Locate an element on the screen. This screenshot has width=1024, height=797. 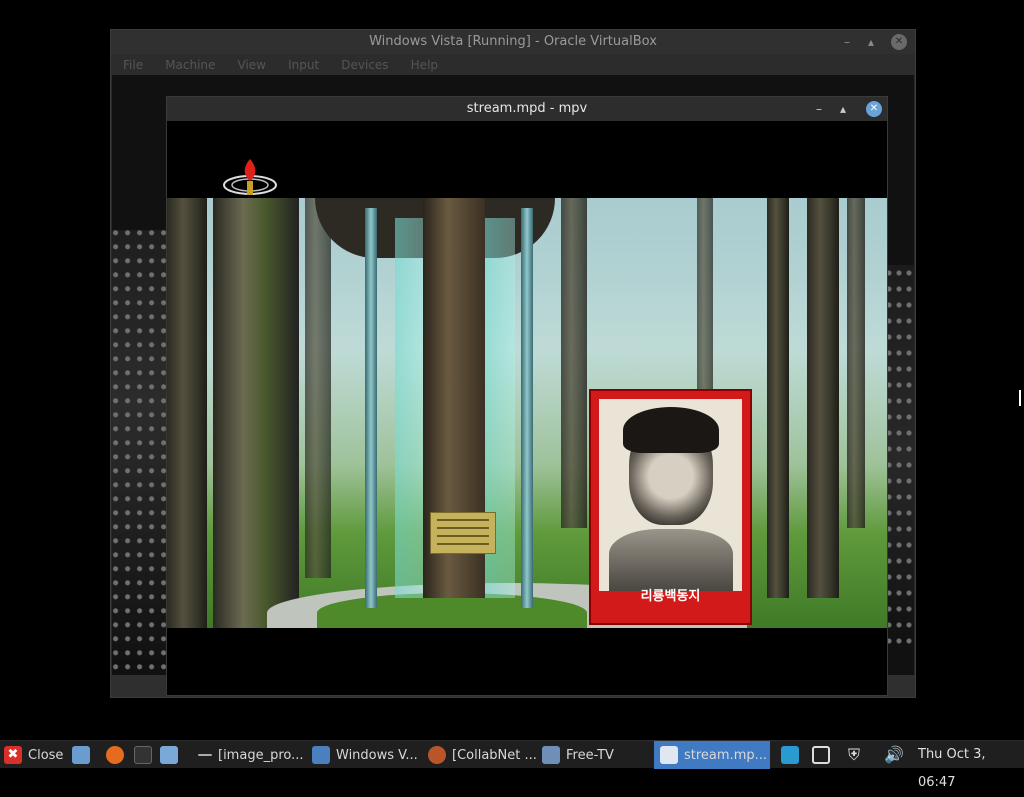
plaque is located at coordinates (463, 533).